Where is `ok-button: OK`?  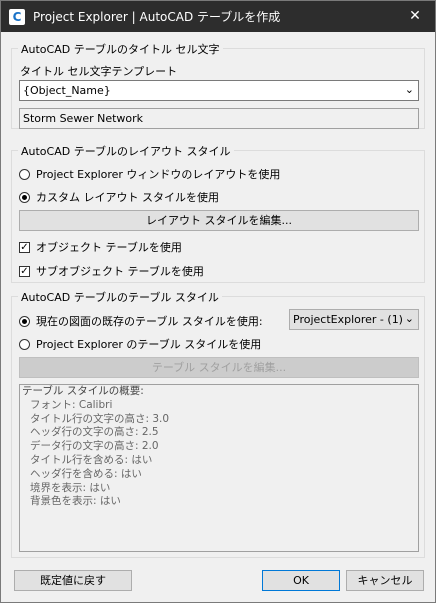 ok-button: OK is located at coordinates (301, 580).